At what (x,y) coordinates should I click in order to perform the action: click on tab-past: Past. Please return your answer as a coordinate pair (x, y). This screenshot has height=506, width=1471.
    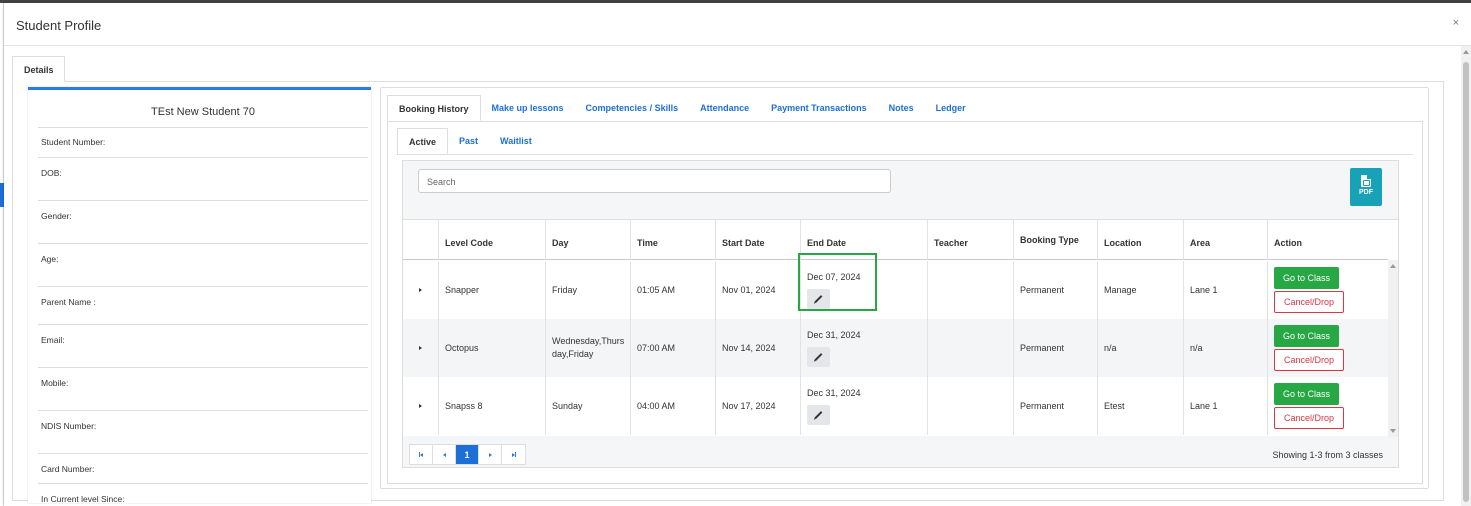
    Looking at the image, I should click on (468, 141).